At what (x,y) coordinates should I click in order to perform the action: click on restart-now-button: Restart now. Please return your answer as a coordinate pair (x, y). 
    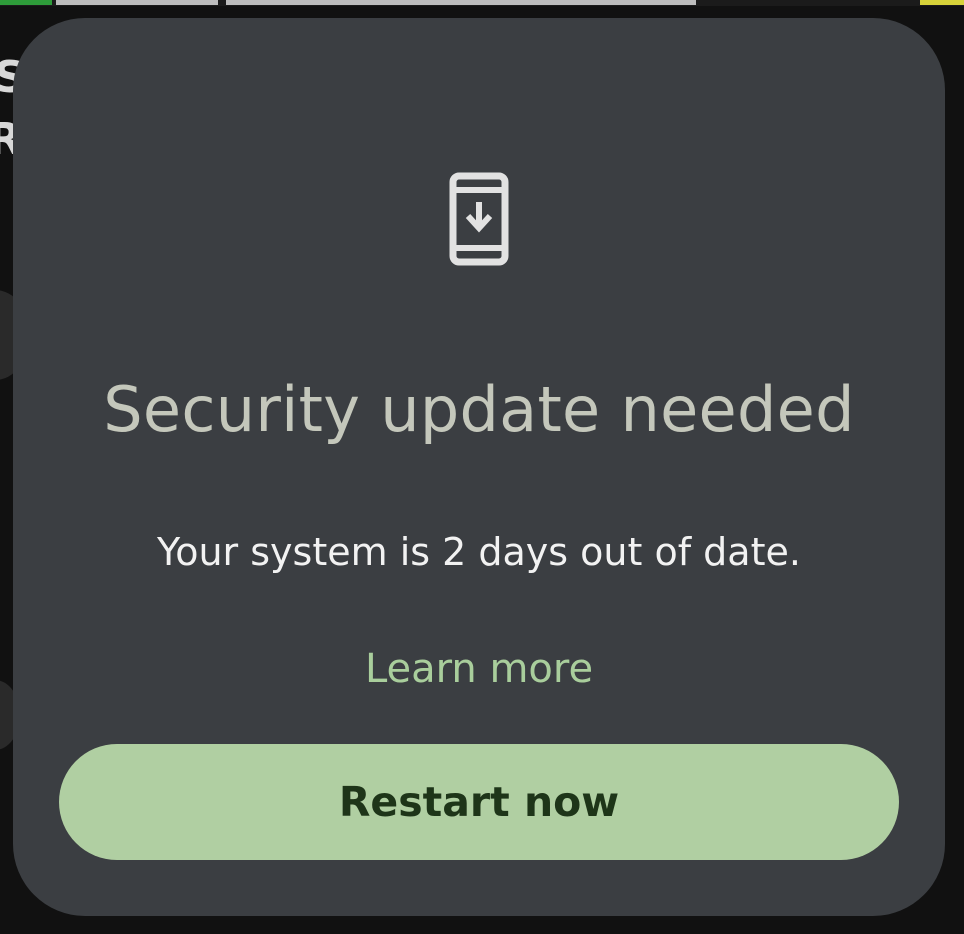
    Looking at the image, I should click on (479, 802).